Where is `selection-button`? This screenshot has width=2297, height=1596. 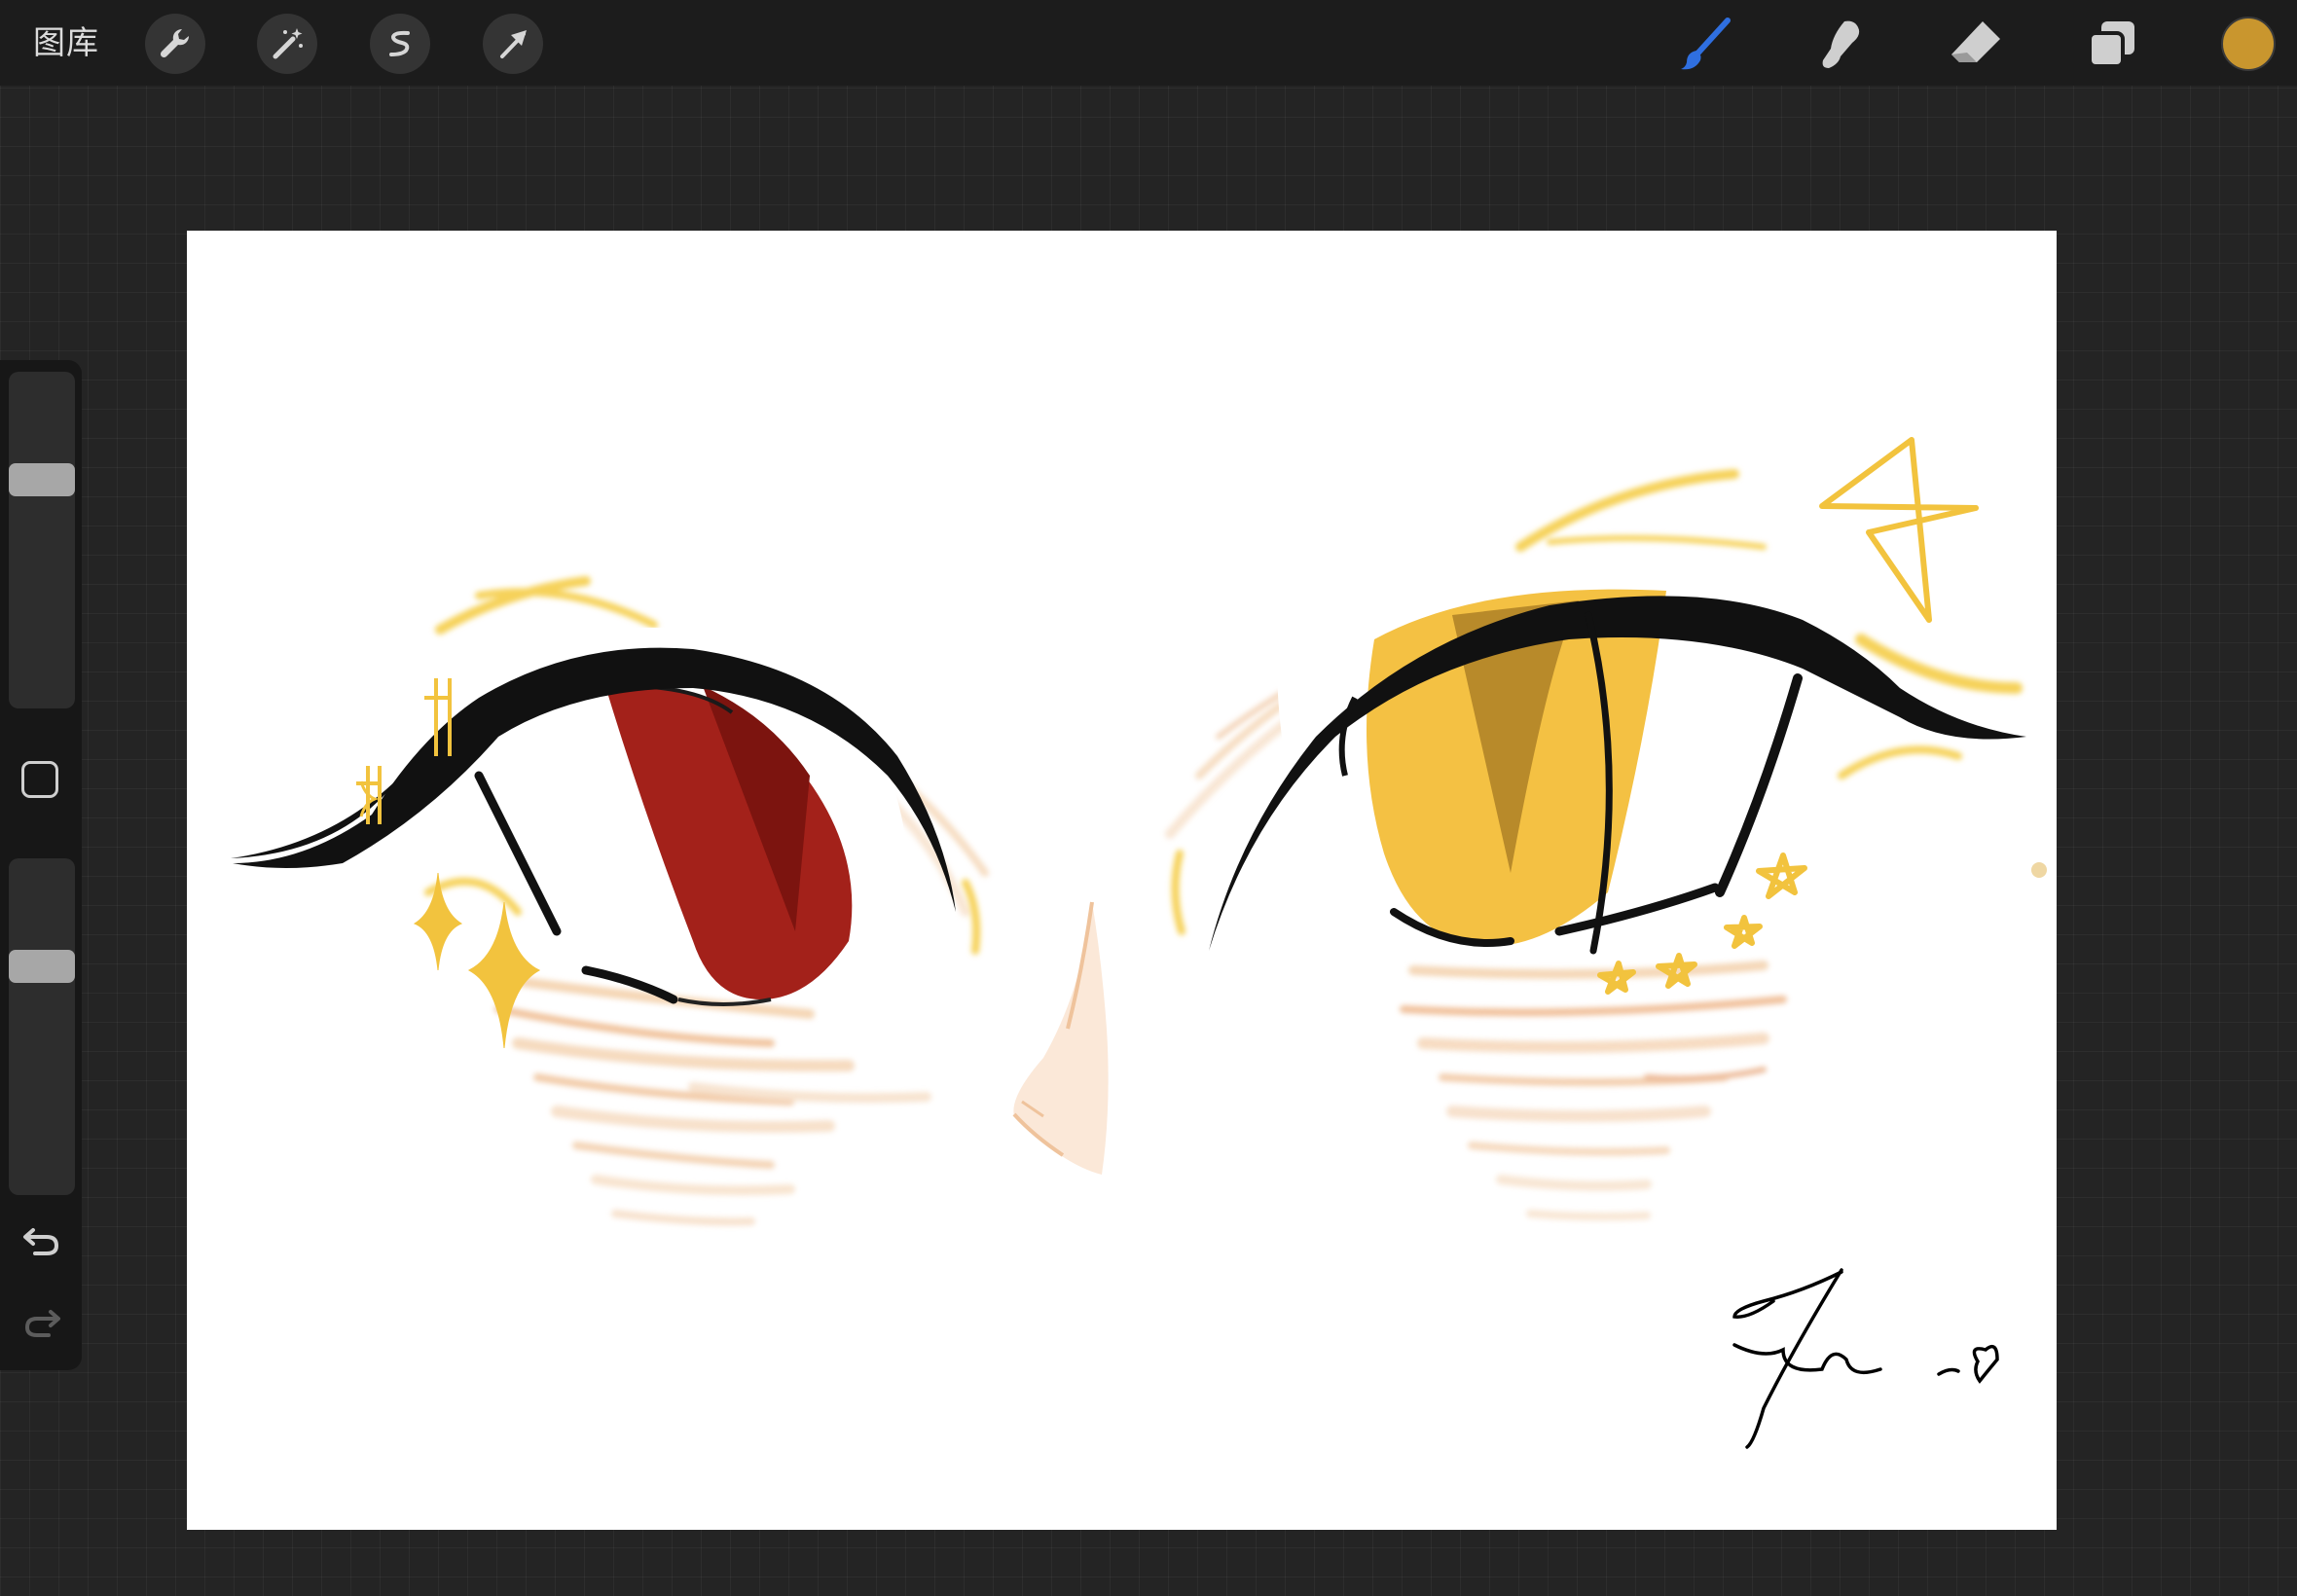 selection-button is located at coordinates (400, 44).